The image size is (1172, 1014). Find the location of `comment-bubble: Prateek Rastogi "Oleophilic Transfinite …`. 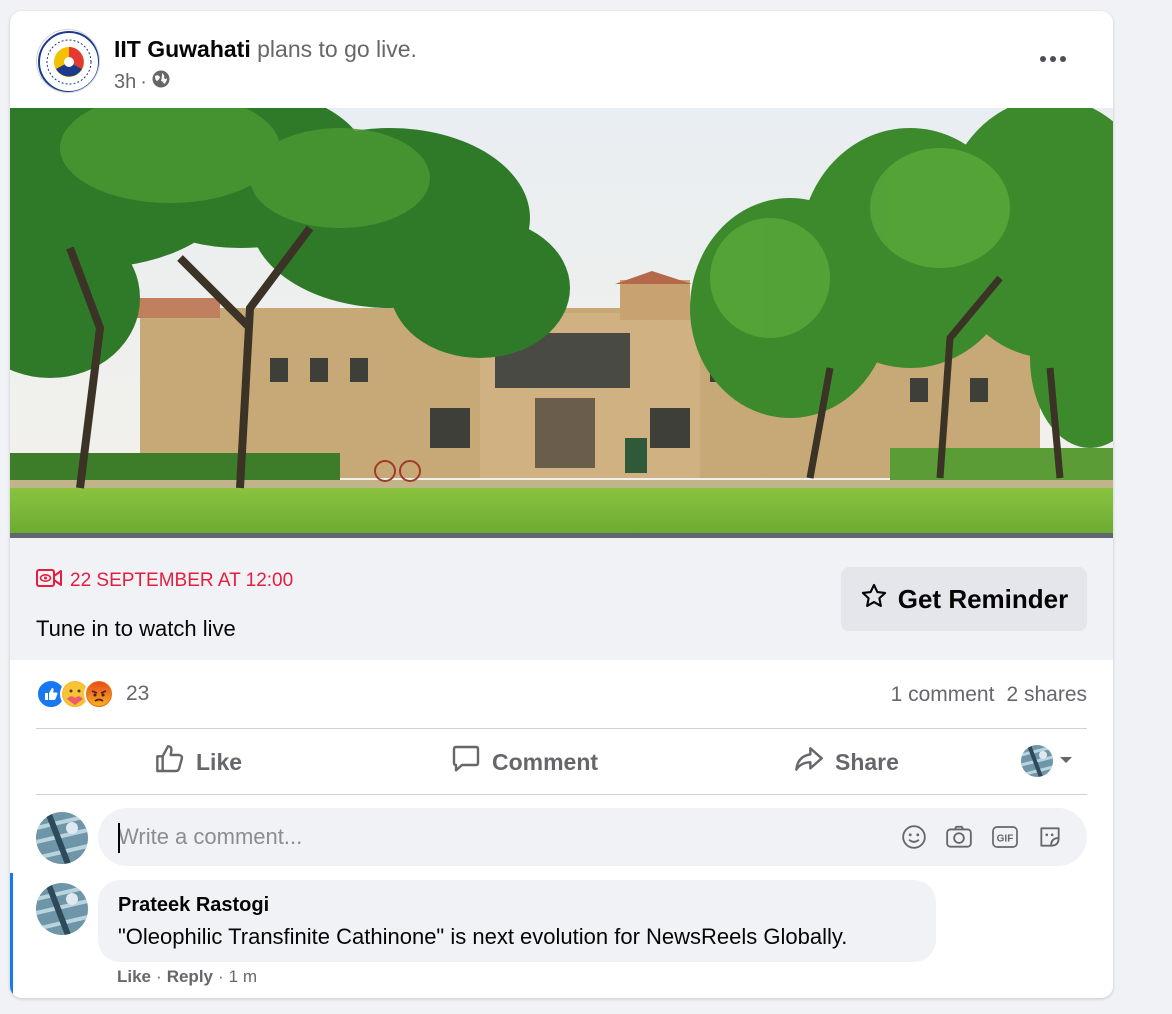

comment-bubble: Prateek Rastogi "Oleophilic Transfinite … is located at coordinates (517, 921).